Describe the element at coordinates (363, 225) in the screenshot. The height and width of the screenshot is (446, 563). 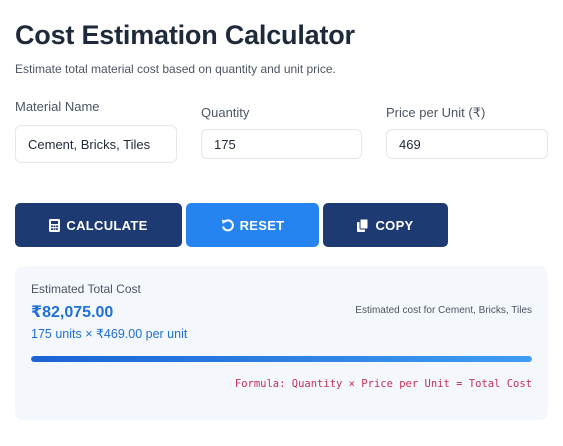
I see `copy-icon` at that location.